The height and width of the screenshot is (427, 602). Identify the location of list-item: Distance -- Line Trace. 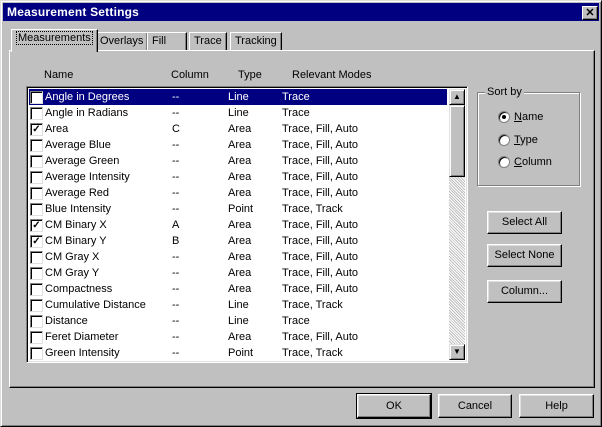
(238, 321).